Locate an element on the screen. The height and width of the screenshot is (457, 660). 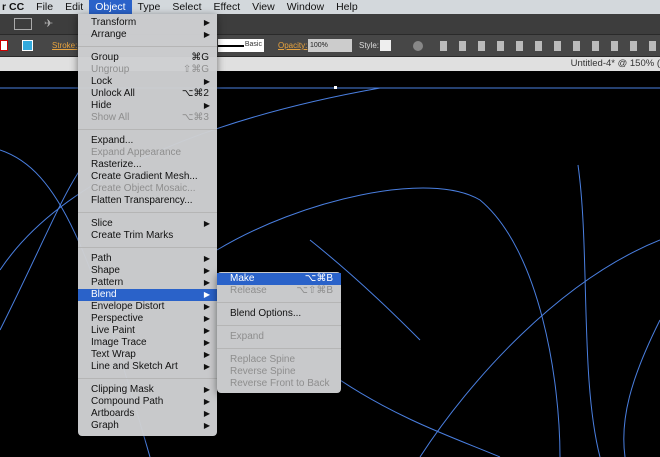
menu-item-slice: Slice ▶ is located at coordinates (147, 224).